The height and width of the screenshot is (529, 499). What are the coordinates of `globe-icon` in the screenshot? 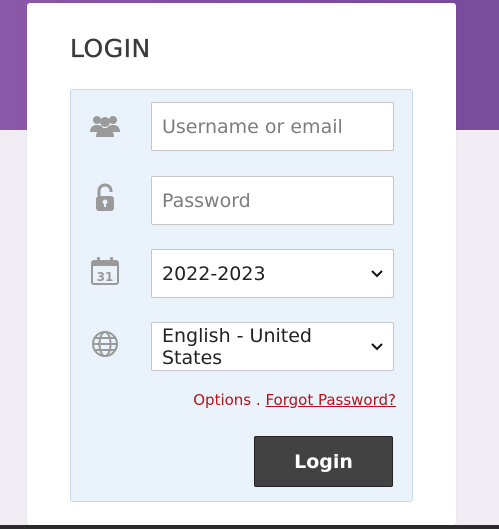 It's located at (105, 344).